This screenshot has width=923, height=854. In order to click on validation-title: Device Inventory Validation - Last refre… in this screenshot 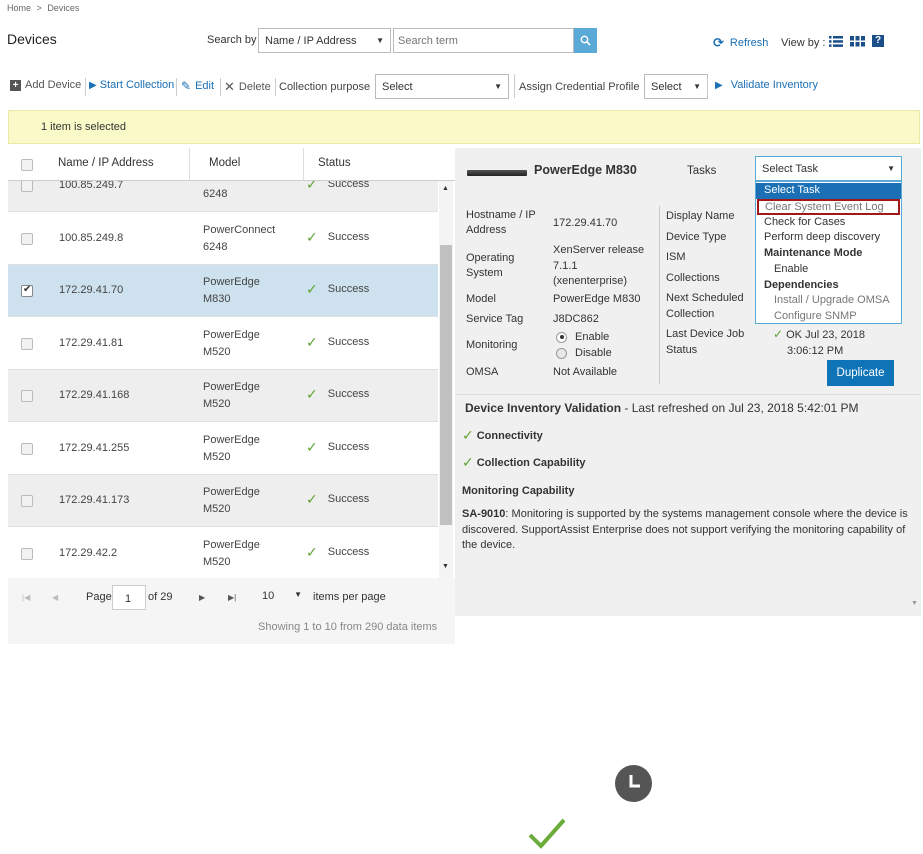, I will do `click(662, 408)`.